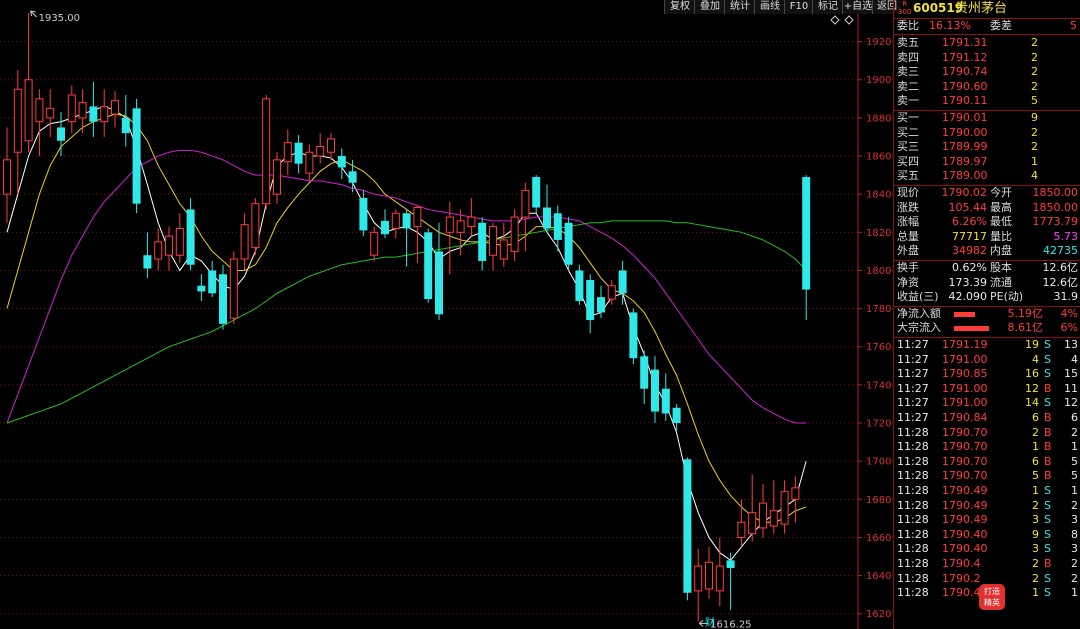 This screenshot has height=629, width=1080. Describe the element at coordinates (739, 7) in the screenshot. I see `toolbar-button-2: 统计` at that location.